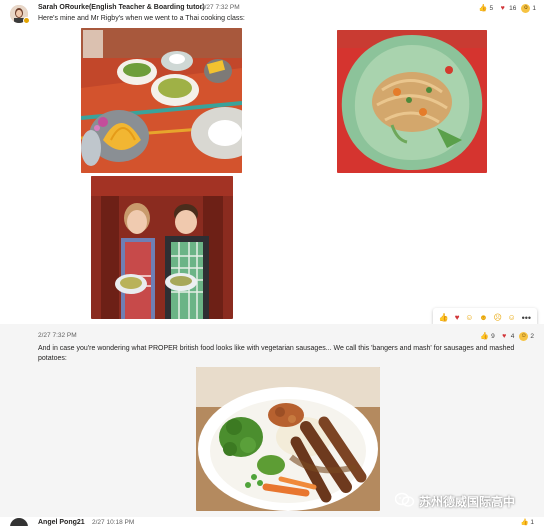 The width and height of the screenshot is (544, 526). Describe the element at coordinates (161, 100) in the screenshot. I see `food-photo` at that location.